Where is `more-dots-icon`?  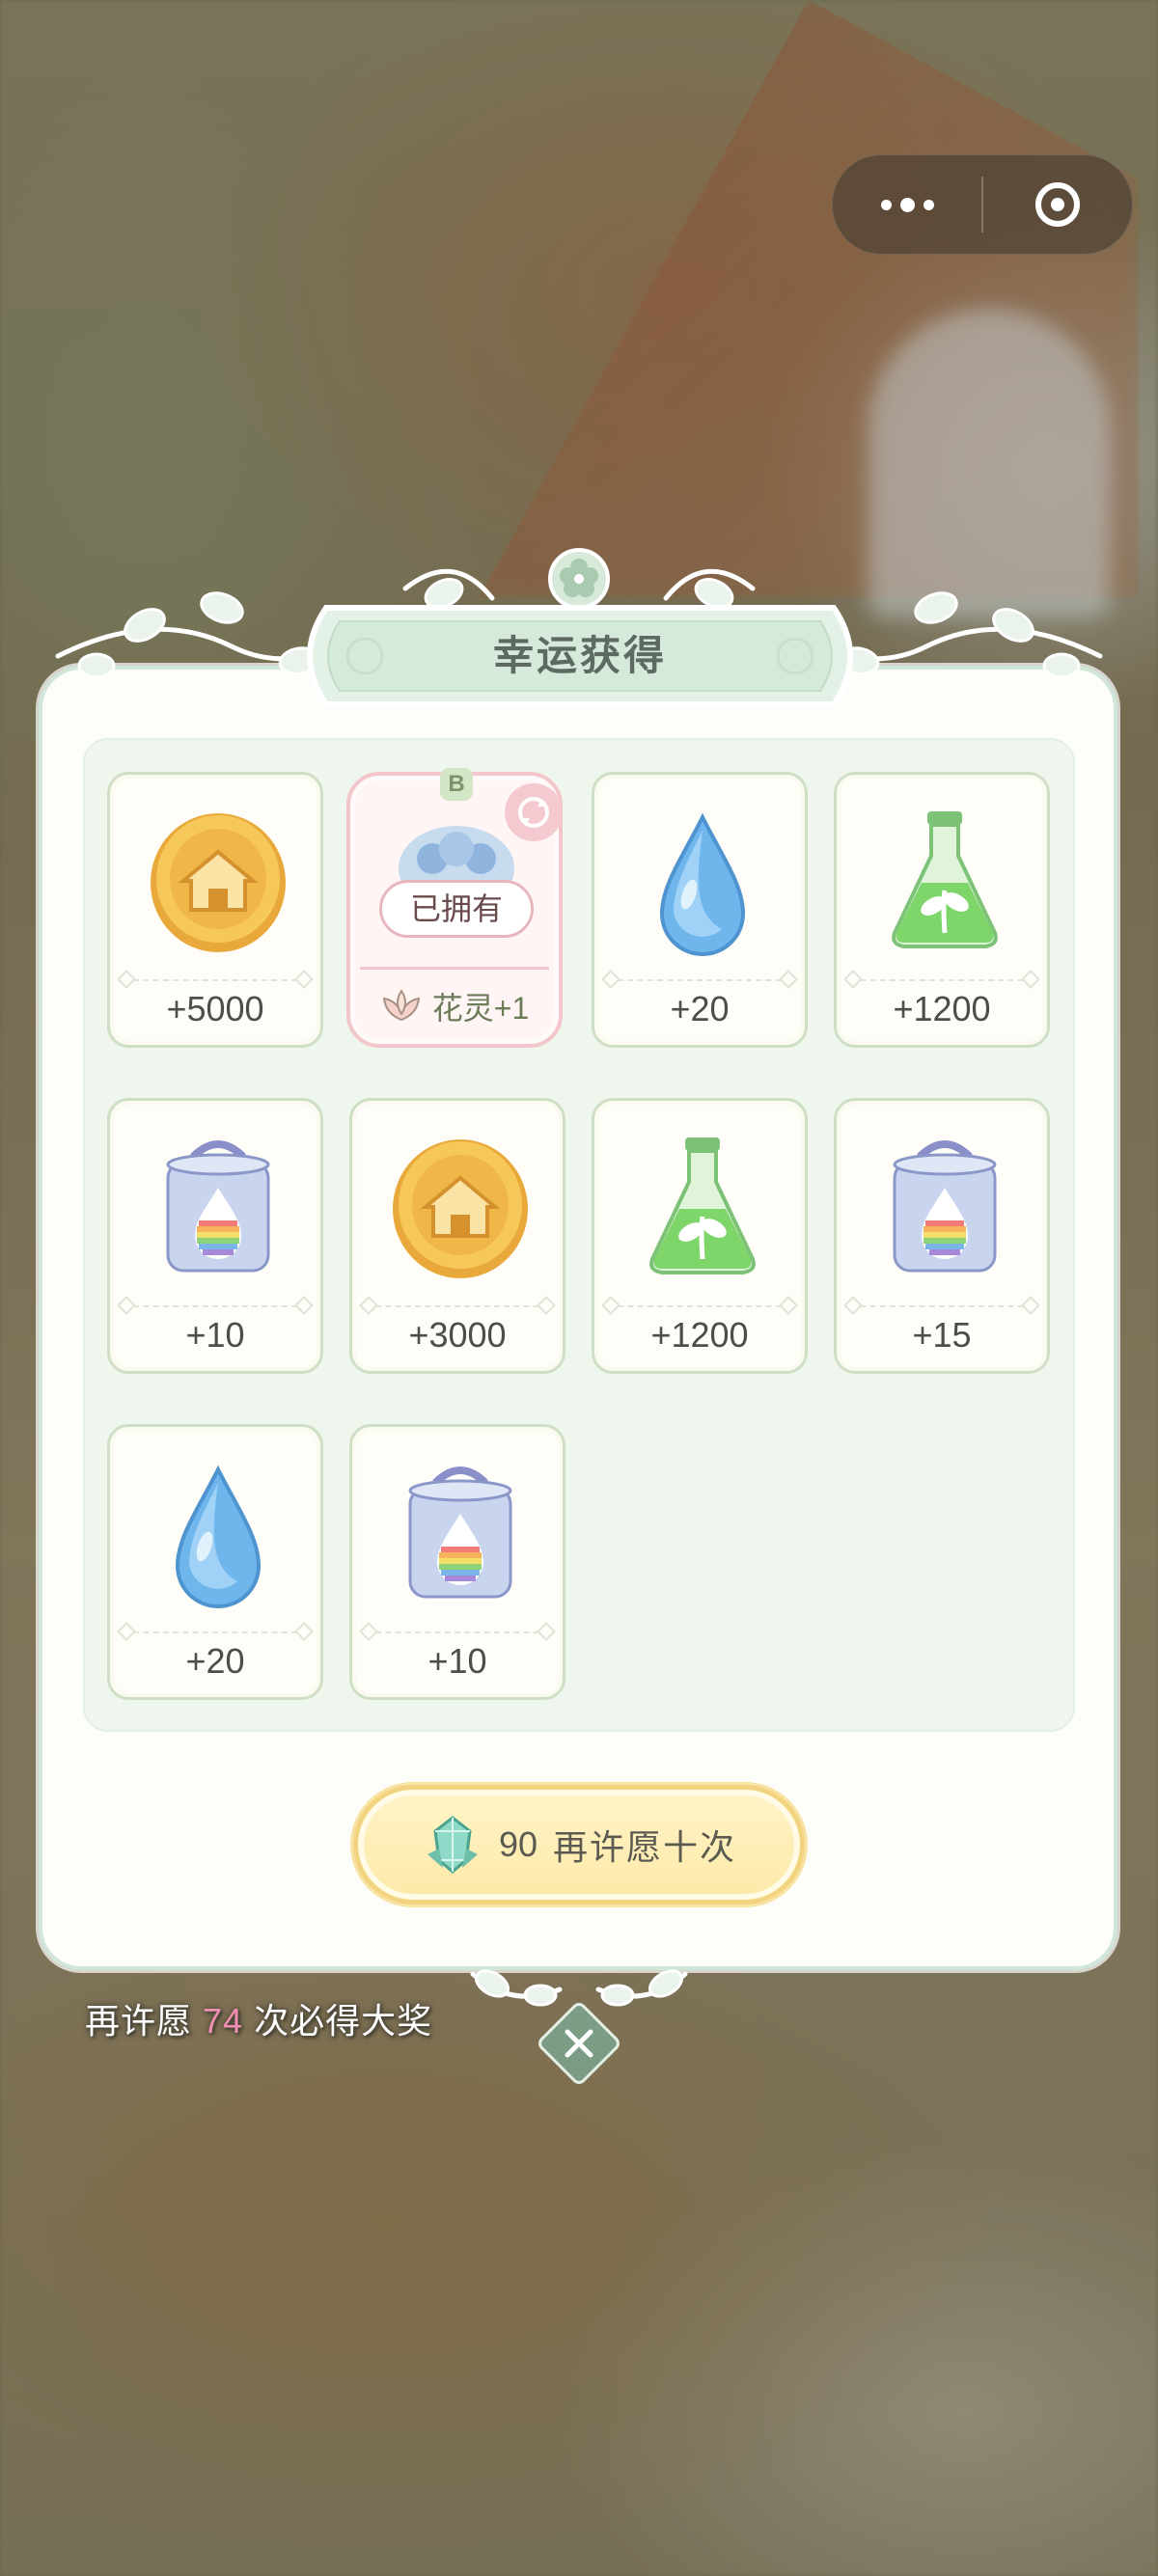
more-dots-icon is located at coordinates (907, 204).